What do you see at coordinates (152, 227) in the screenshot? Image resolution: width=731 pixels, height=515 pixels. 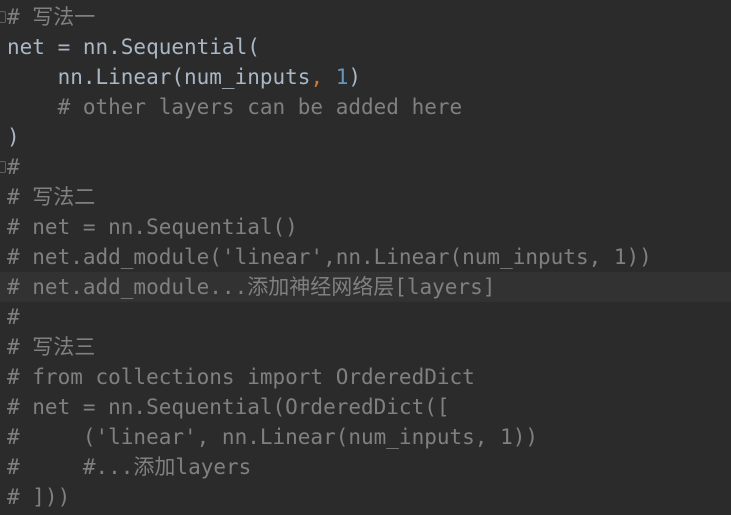 I see `code-comment: # net = nn.Sequential()` at bounding box center [152, 227].